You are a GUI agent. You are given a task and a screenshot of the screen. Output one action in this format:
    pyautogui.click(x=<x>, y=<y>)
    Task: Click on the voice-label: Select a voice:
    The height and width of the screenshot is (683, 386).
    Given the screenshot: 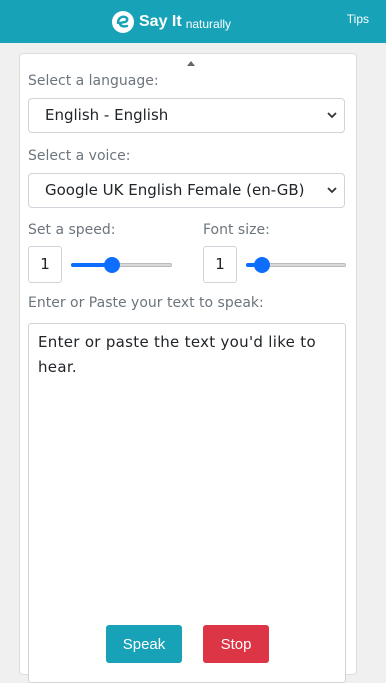 What is the action you would take?
    pyautogui.click(x=79, y=156)
    